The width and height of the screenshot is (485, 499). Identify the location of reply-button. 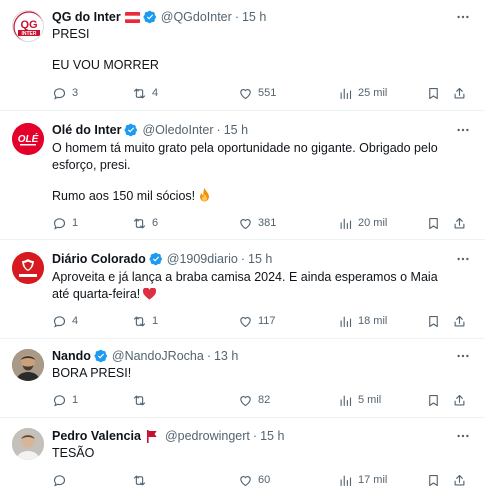
(62, 480).